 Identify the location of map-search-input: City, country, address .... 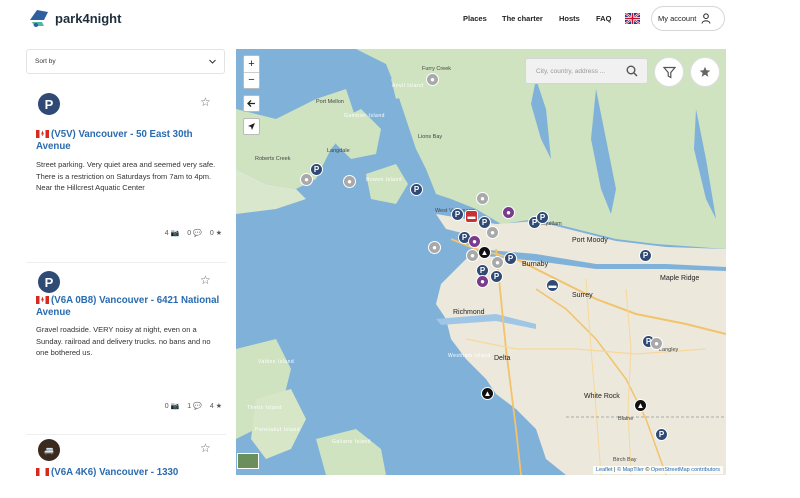
(586, 71).